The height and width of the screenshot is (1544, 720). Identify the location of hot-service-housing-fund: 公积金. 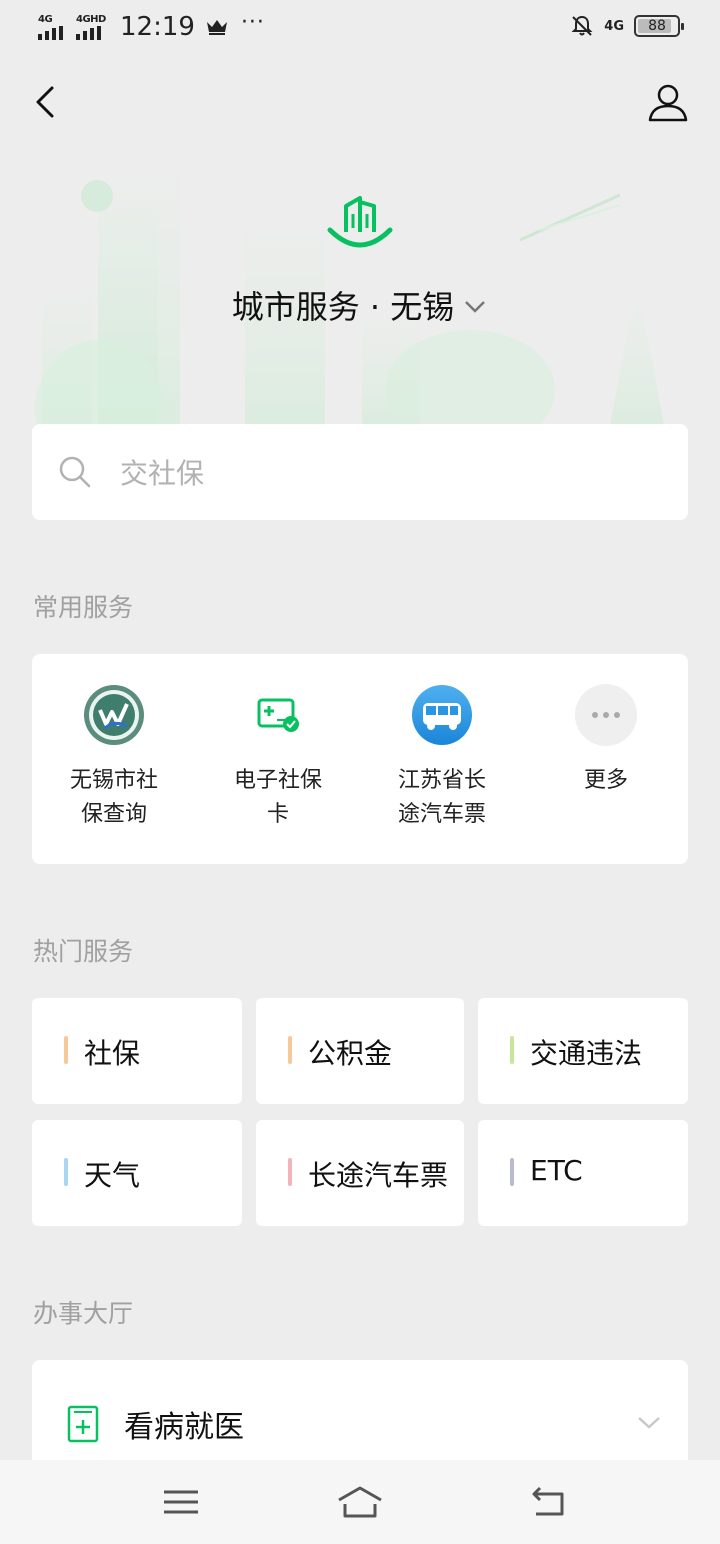
(360, 1051).